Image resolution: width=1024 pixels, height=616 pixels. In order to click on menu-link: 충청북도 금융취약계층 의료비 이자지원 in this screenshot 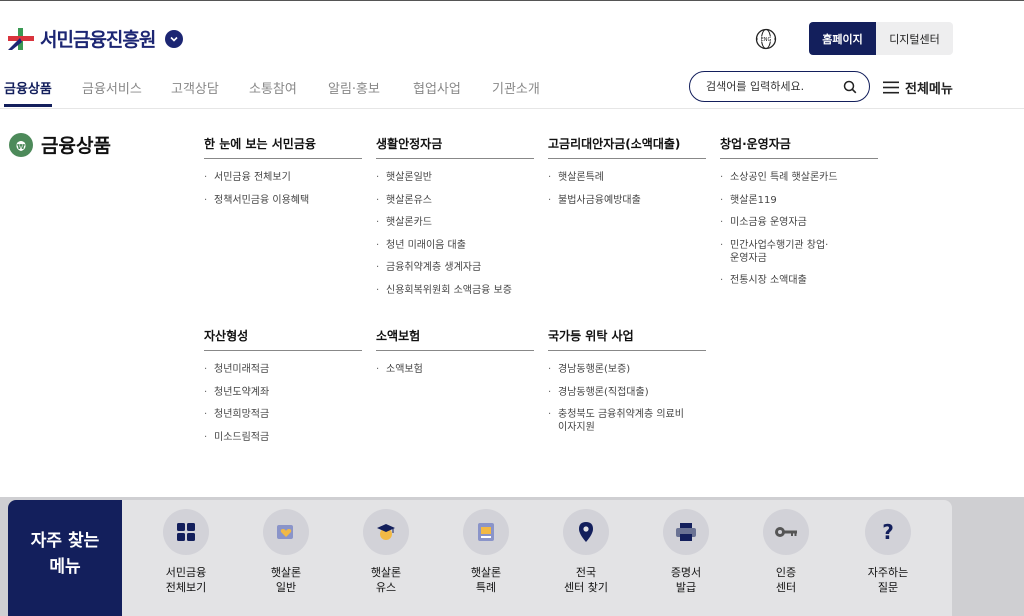, I will do `click(627, 421)`.